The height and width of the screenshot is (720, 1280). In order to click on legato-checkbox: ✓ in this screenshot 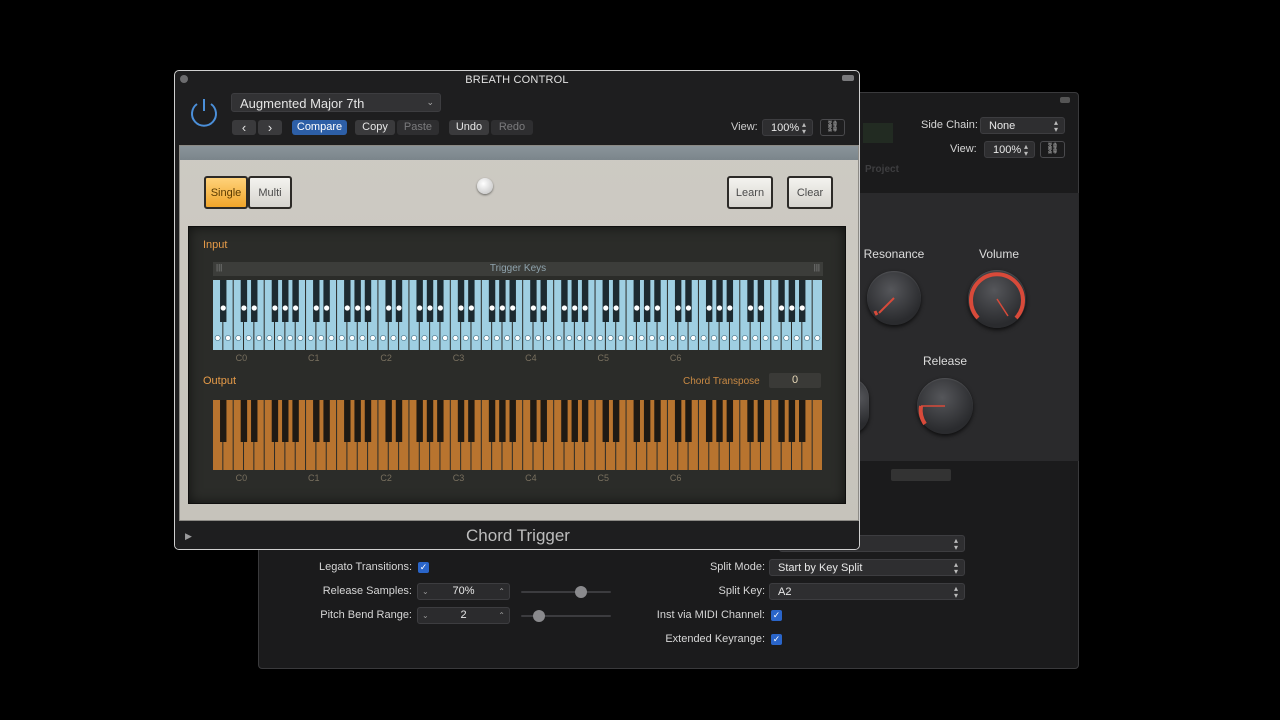, I will do `click(423, 567)`.